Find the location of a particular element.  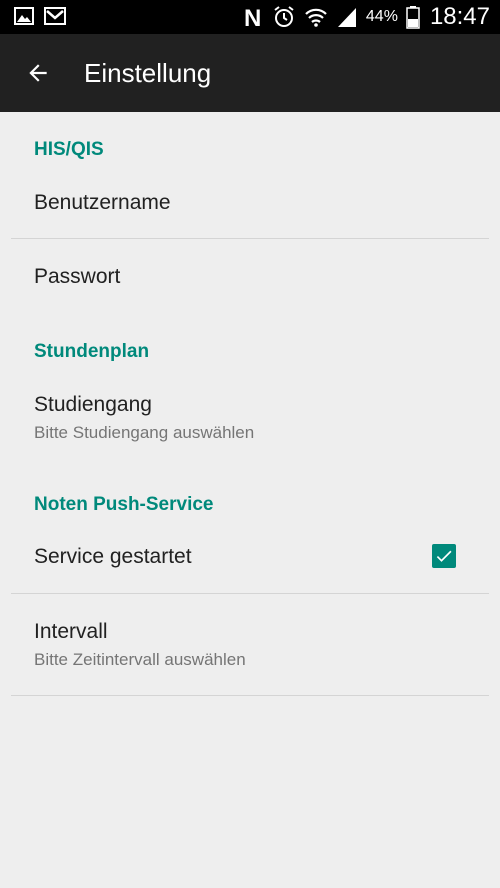

back-button is located at coordinates (38, 73).